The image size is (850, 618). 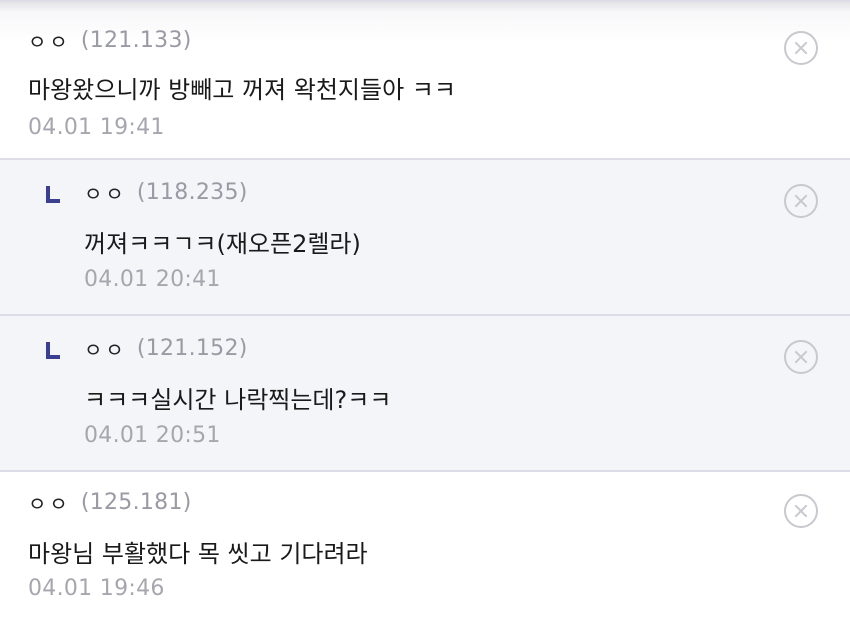 I want to click on comment-date: 04.01 19:46, so click(x=96, y=588).